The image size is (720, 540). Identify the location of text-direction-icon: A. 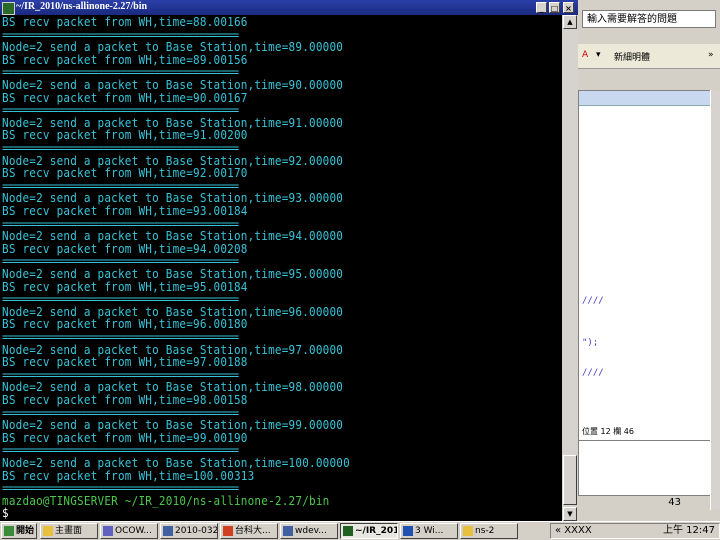
(585, 55).